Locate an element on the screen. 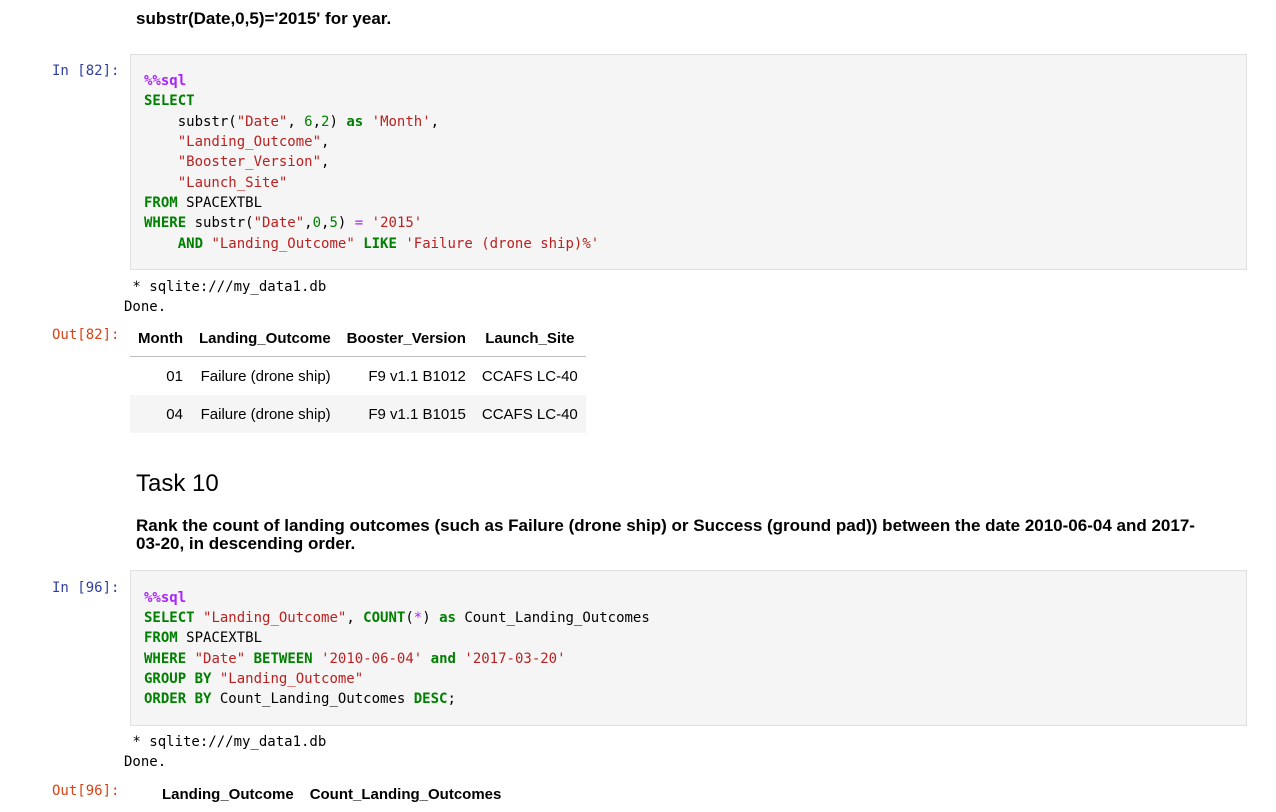 The width and height of the screenshot is (1276, 812). output-prompt: Out[82]: is located at coordinates (86, 335).